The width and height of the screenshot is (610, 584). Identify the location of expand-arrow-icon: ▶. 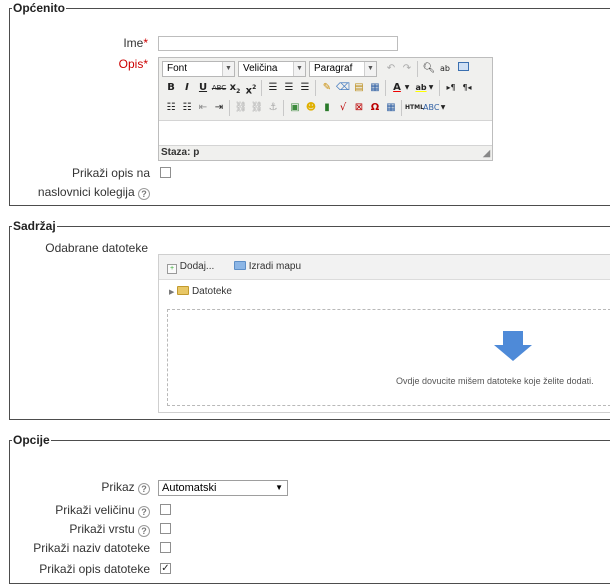
(172, 292).